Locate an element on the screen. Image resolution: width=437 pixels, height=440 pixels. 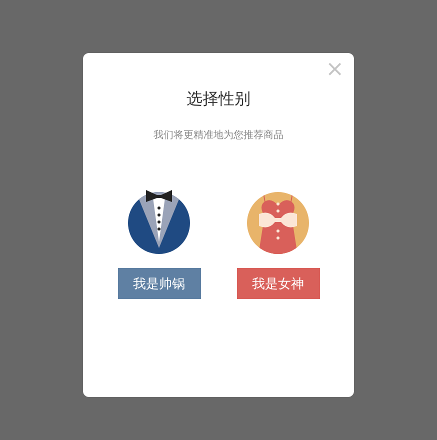
gender-button: 我是女神 is located at coordinates (278, 283).